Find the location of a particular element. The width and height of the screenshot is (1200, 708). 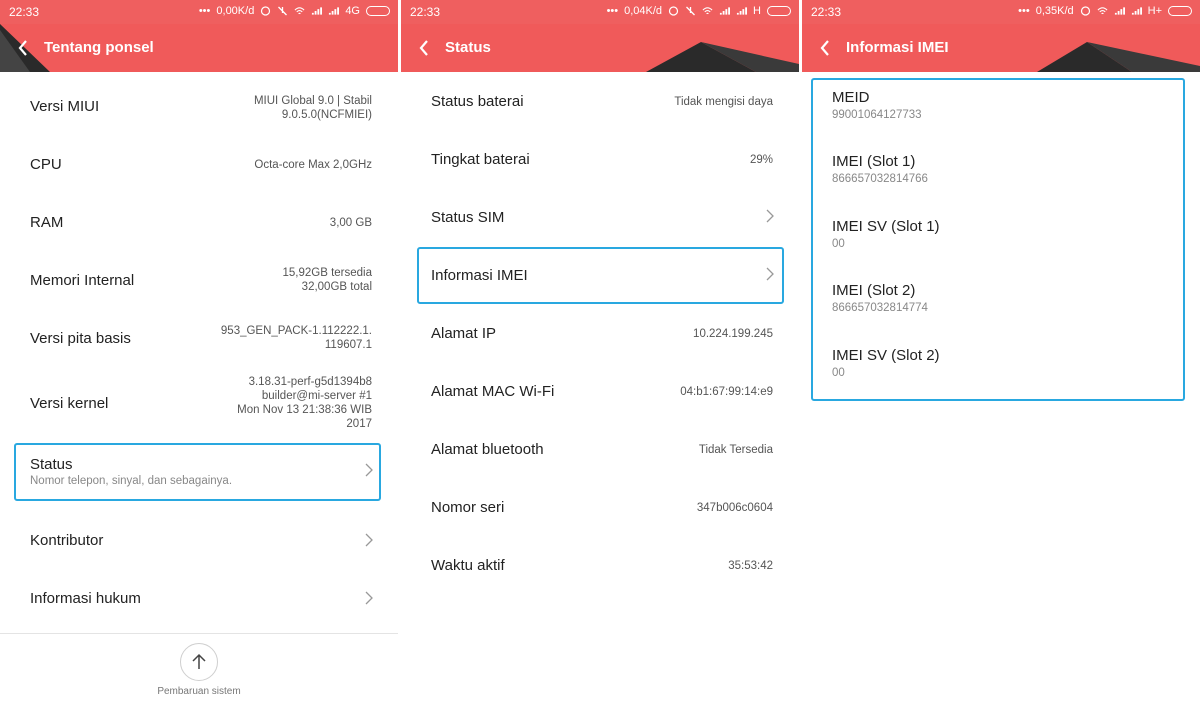

list-item-ram: RAM 3,00 GB is located at coordinates (199, 217).